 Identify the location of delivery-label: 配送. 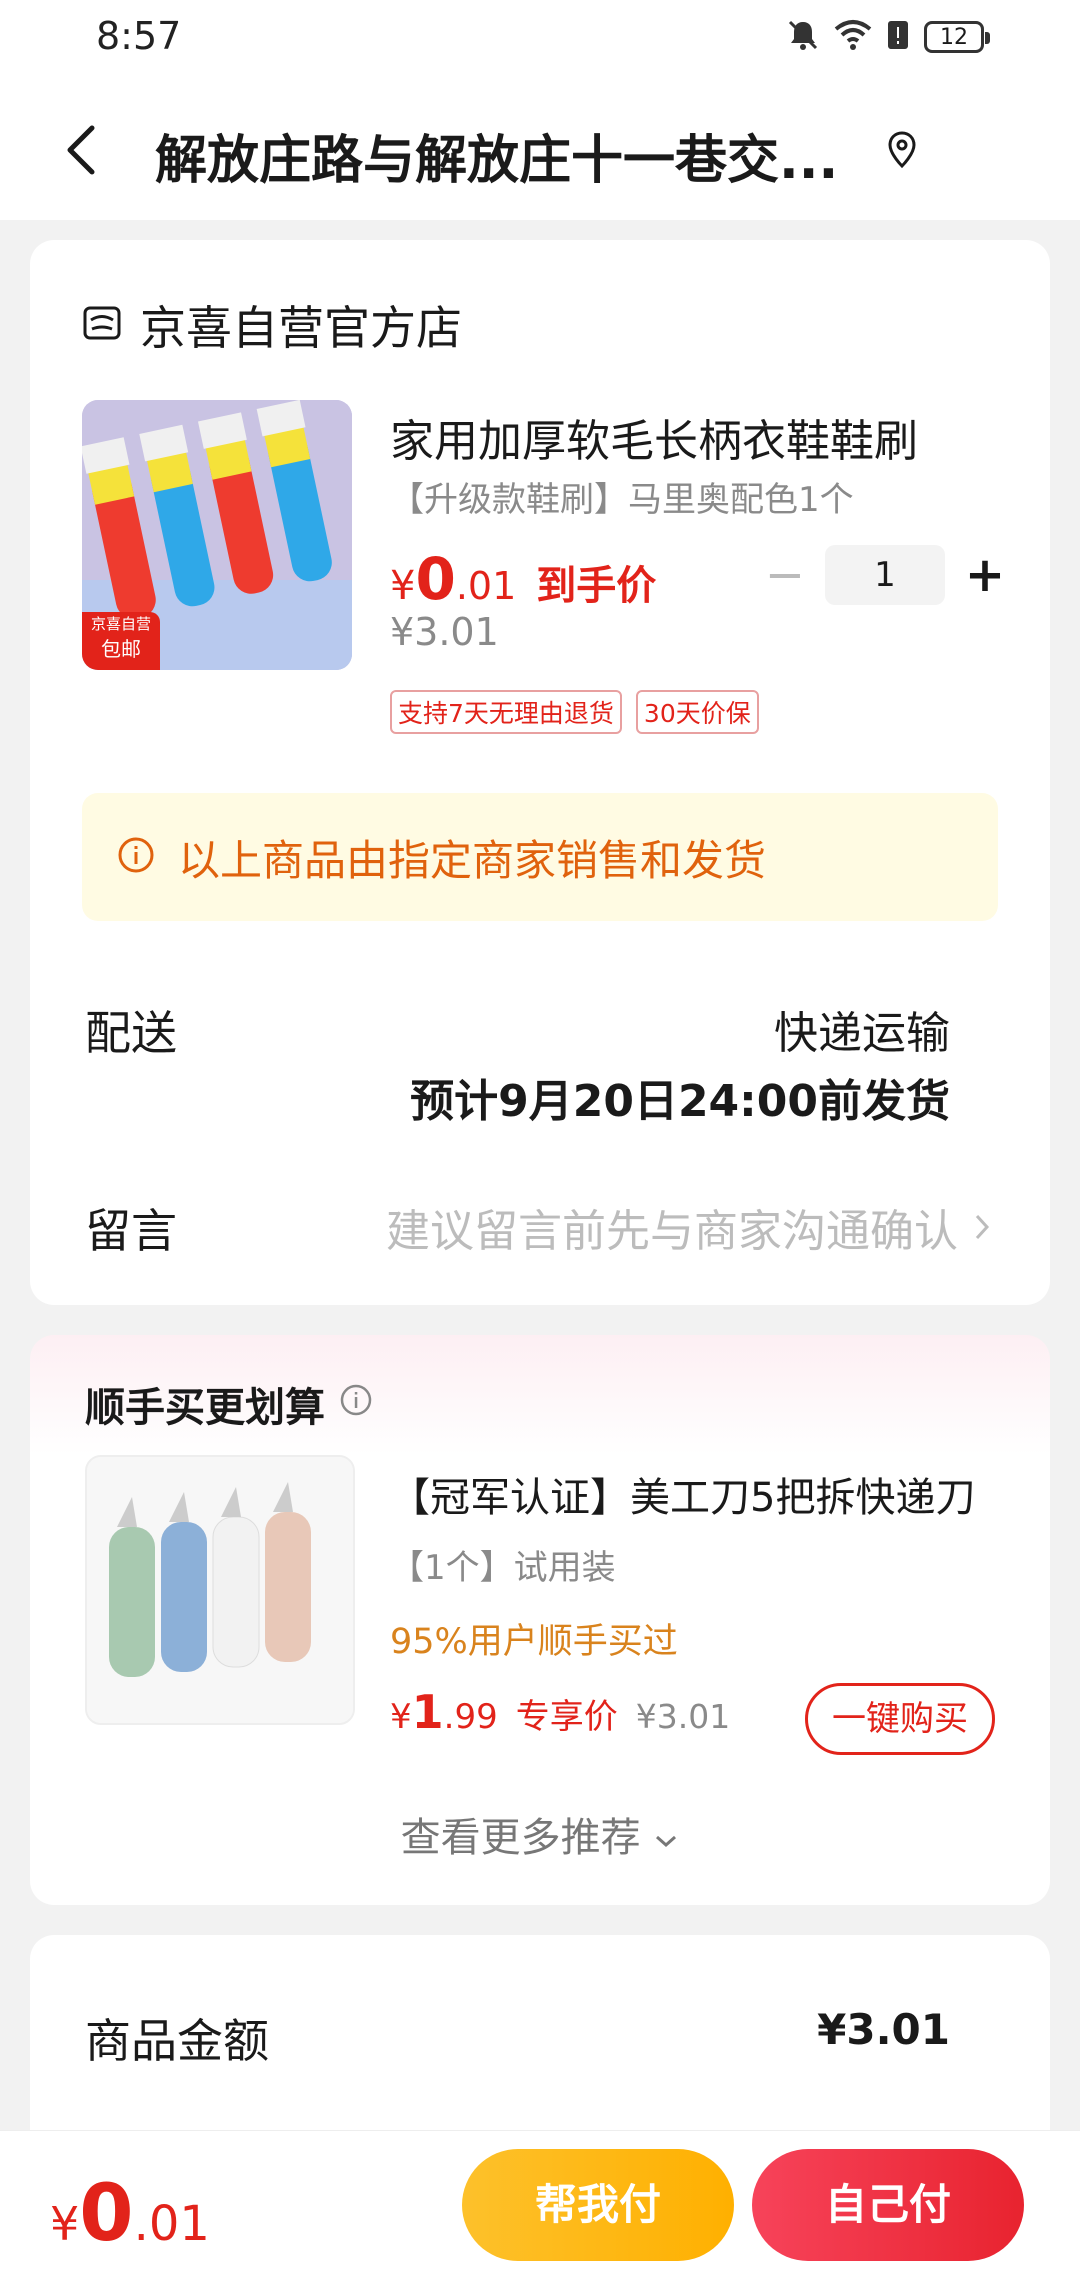
(131, 1033).